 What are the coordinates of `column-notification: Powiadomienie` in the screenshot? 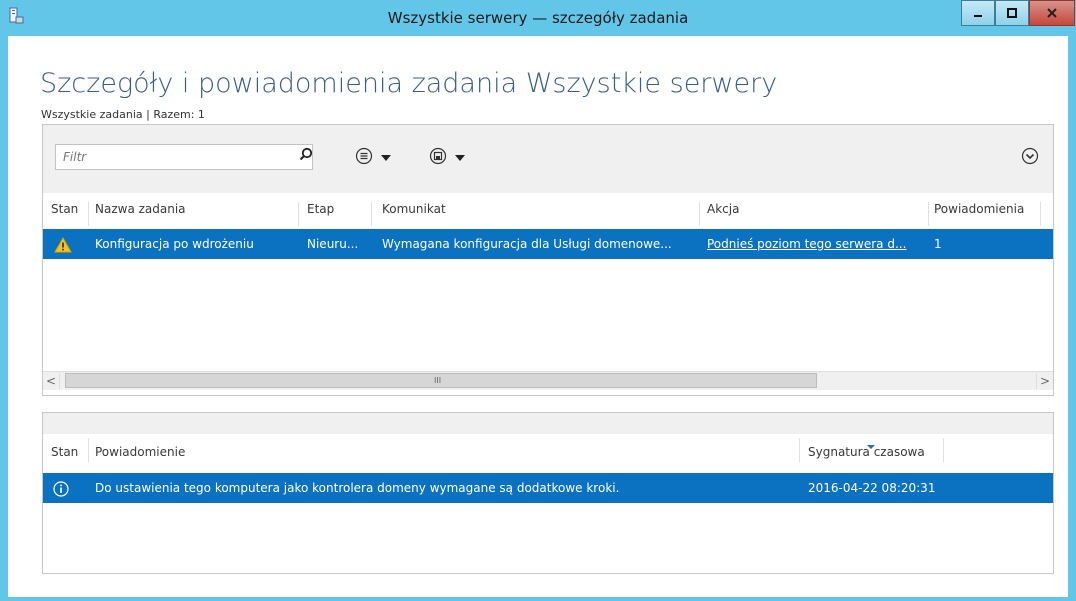 It's located at (140, 452).